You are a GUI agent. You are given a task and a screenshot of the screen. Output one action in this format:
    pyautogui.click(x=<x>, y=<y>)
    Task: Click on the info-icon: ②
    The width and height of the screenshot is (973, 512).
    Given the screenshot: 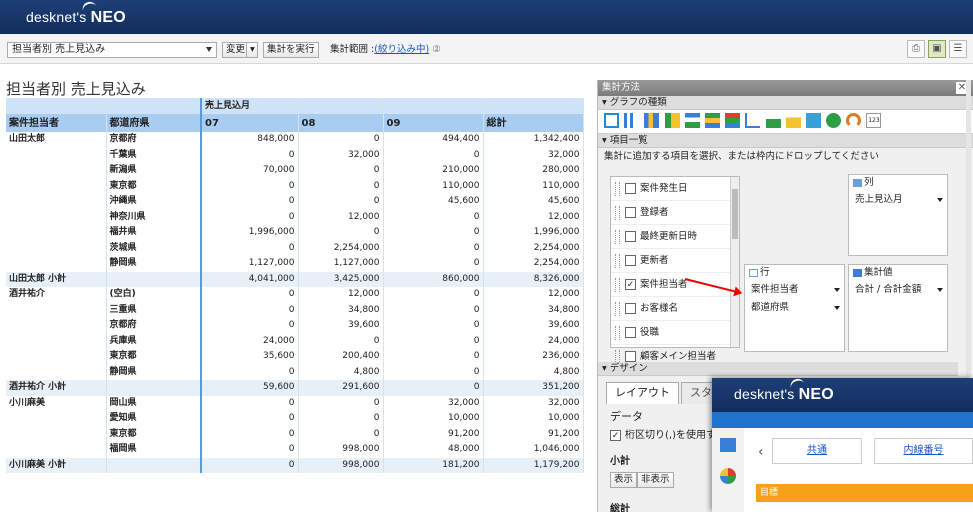 What is the action you would take?
    pyautogui.click(x=436, y=49)
    